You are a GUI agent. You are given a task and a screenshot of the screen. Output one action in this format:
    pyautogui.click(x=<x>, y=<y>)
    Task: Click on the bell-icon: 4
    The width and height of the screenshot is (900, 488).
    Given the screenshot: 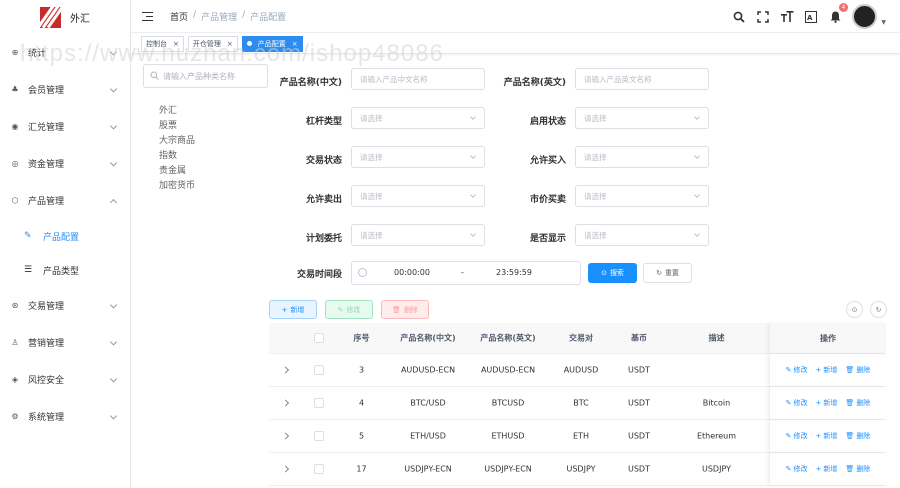 What is the action you would take?
    pyautogui.click(x=838, y=13)
    